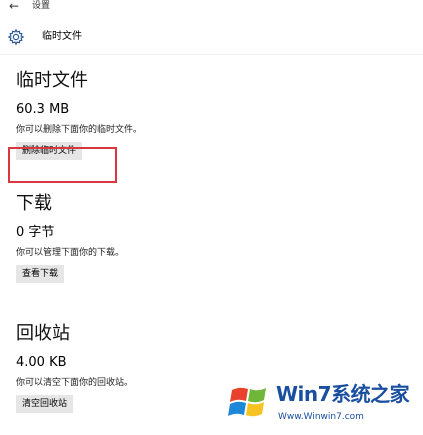 Image resolution: width=423 pixels, height=435 pixels. Describe the element at coordinates (321, 417) in the screenshot. I see `watermark-url: Www.Winwin7.com` at that location.